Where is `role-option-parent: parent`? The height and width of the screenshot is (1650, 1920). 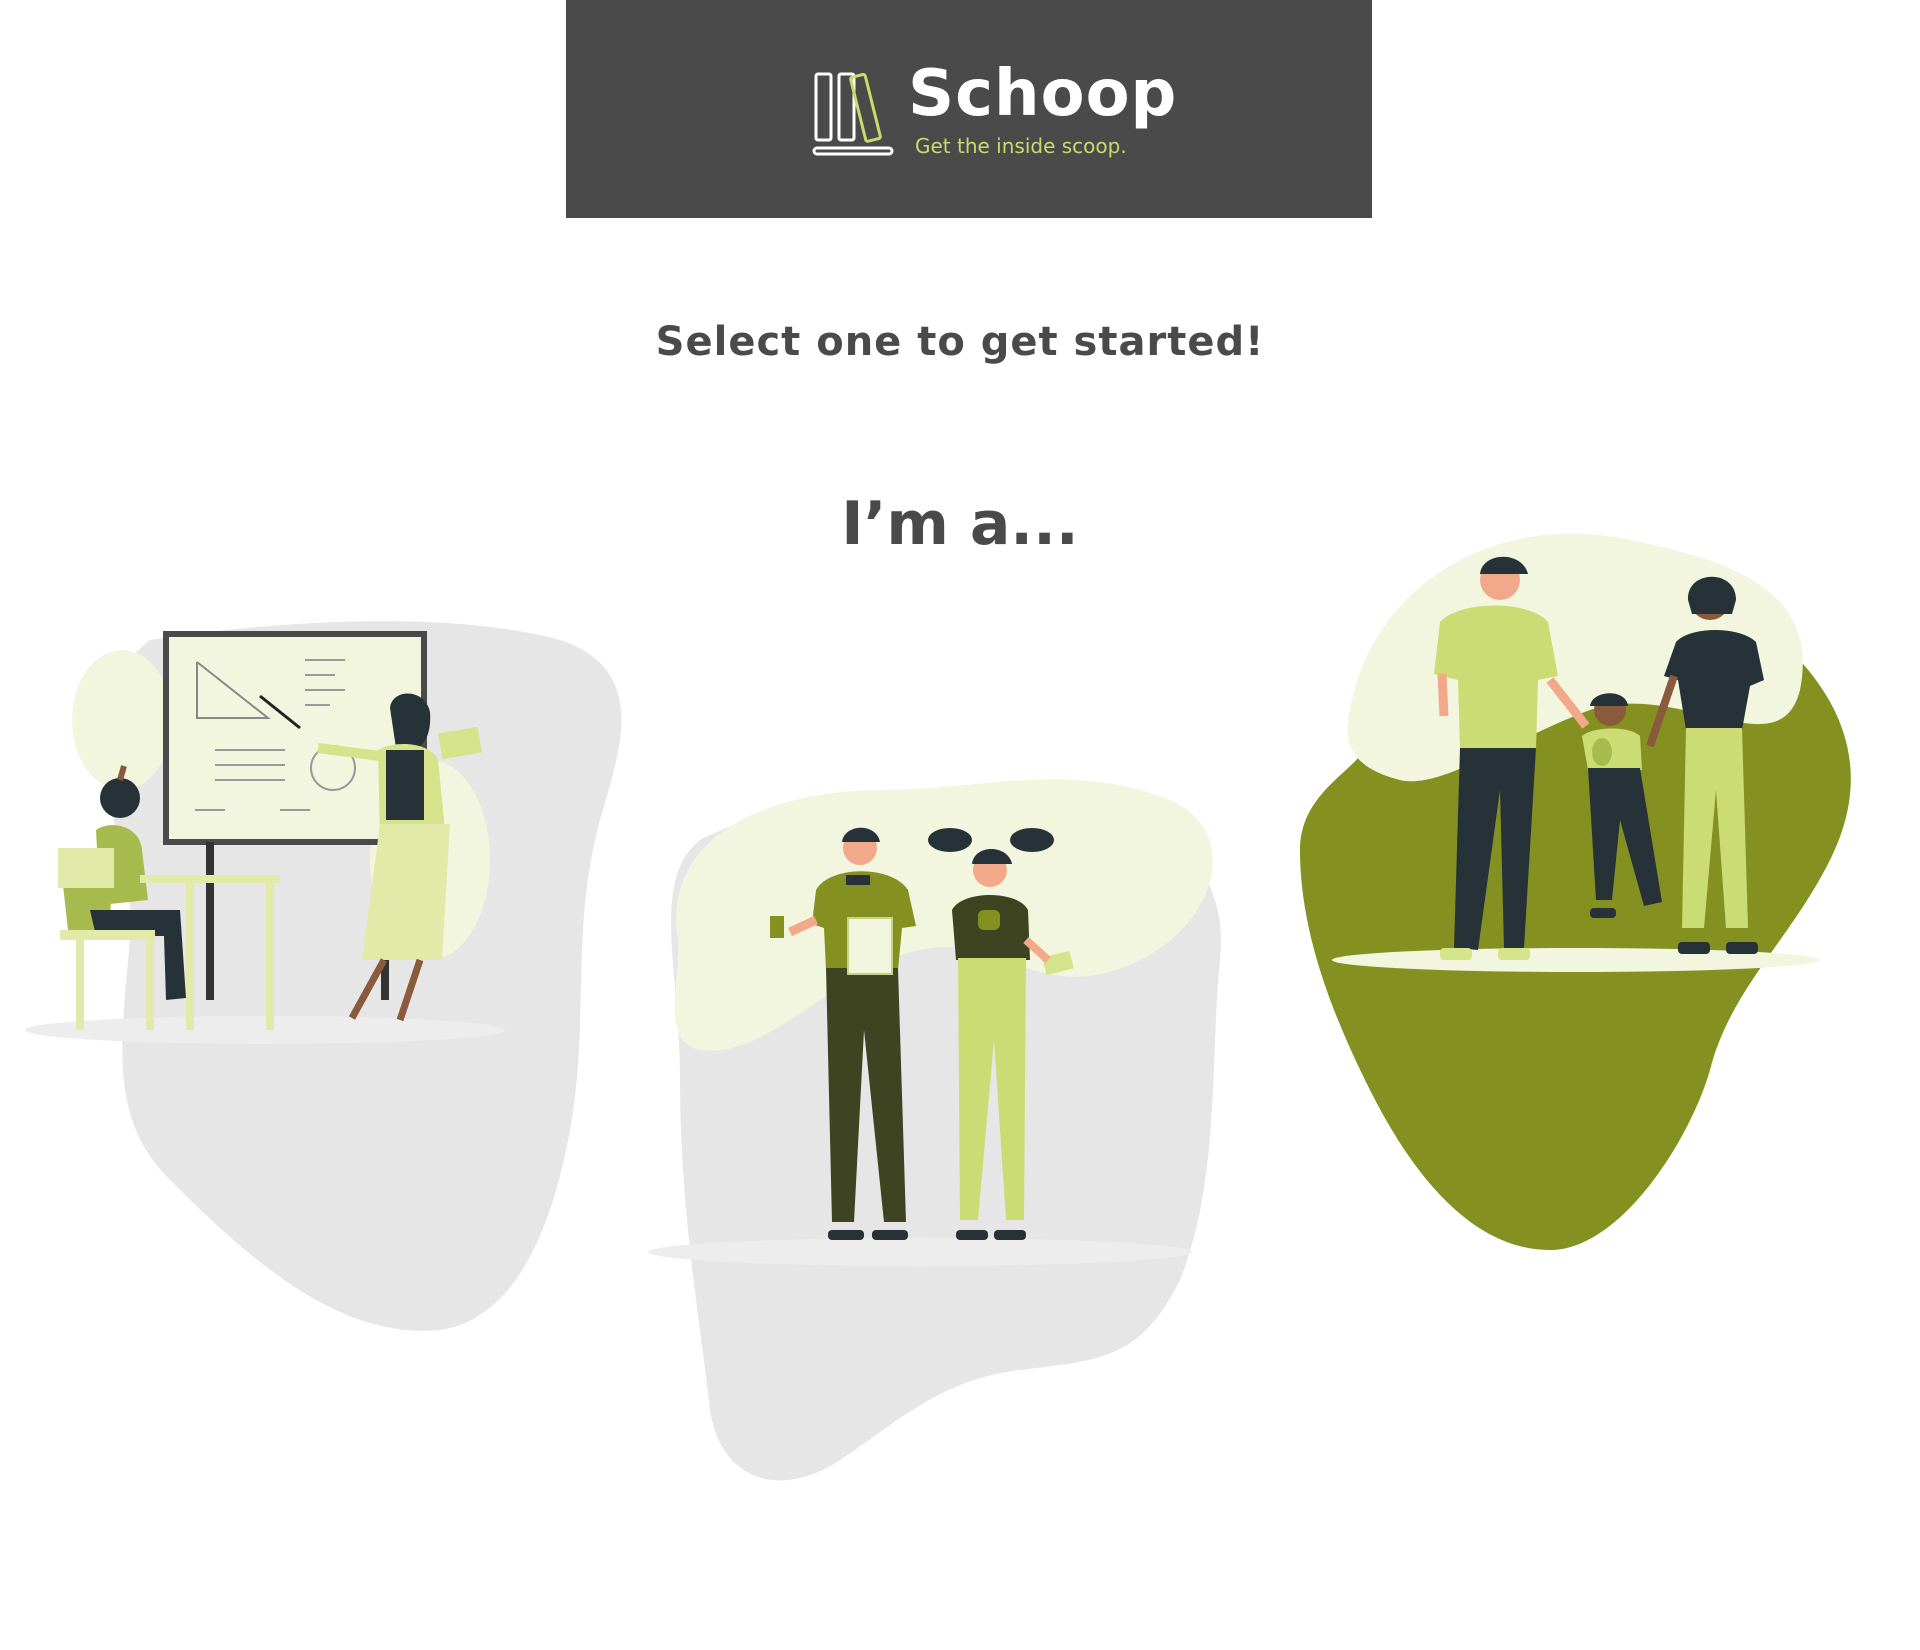 role-option-parent: parent is located at coordinates (1575, 895).